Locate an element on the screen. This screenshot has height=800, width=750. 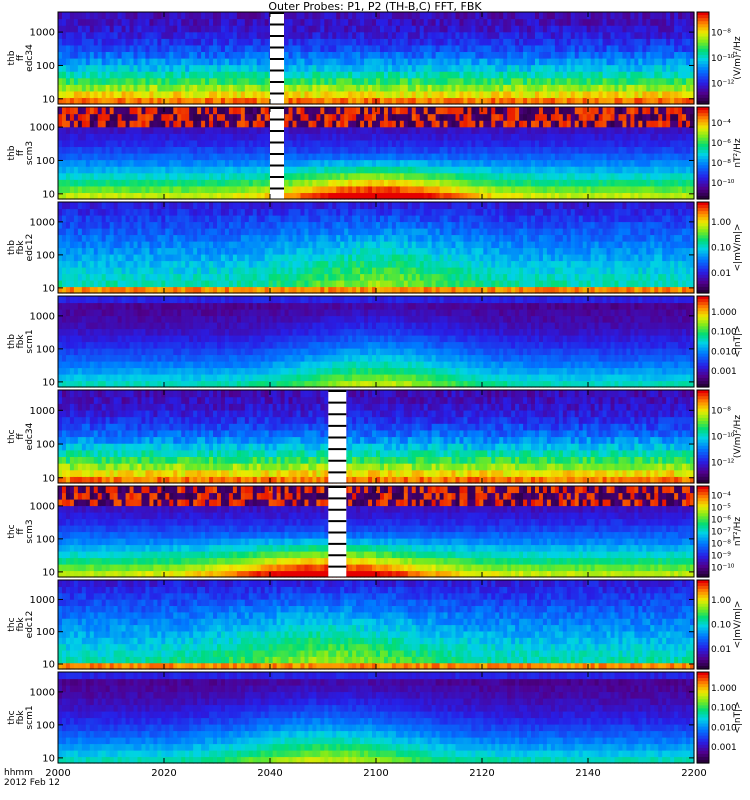
y-axis-label: thcfbkscm1 is located at coordinates (21, 717).